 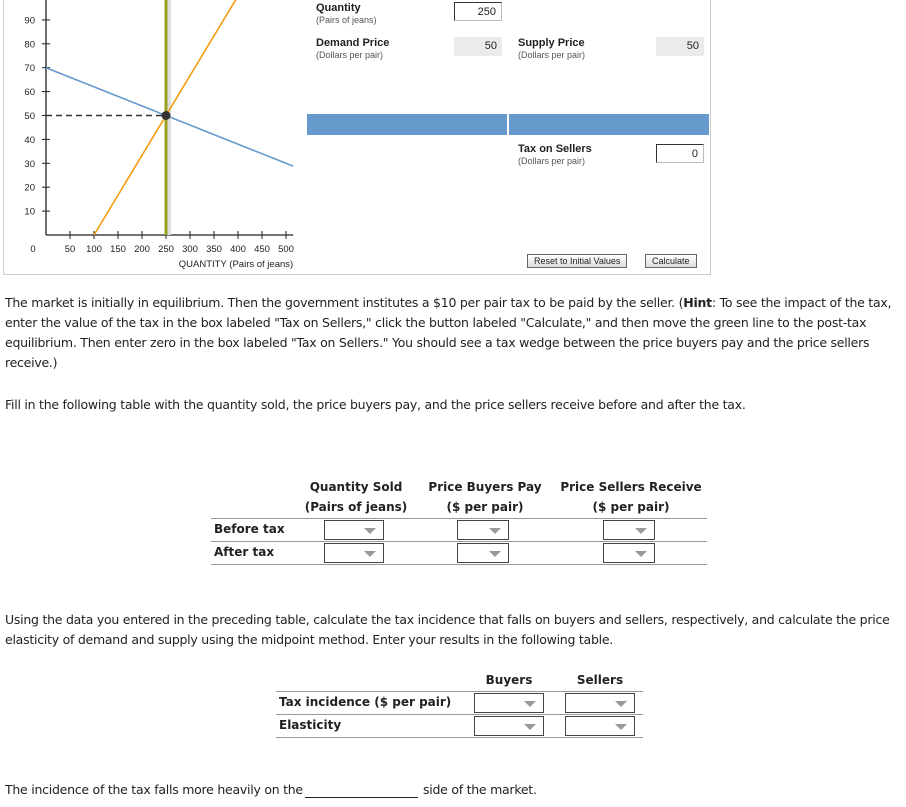 What do you see at coordinates (631, 497) in the screenshot?
I see `table1-header-sellers-receive: Price Sellers Receive ($ per pair)` at bounding box center [631, 497].